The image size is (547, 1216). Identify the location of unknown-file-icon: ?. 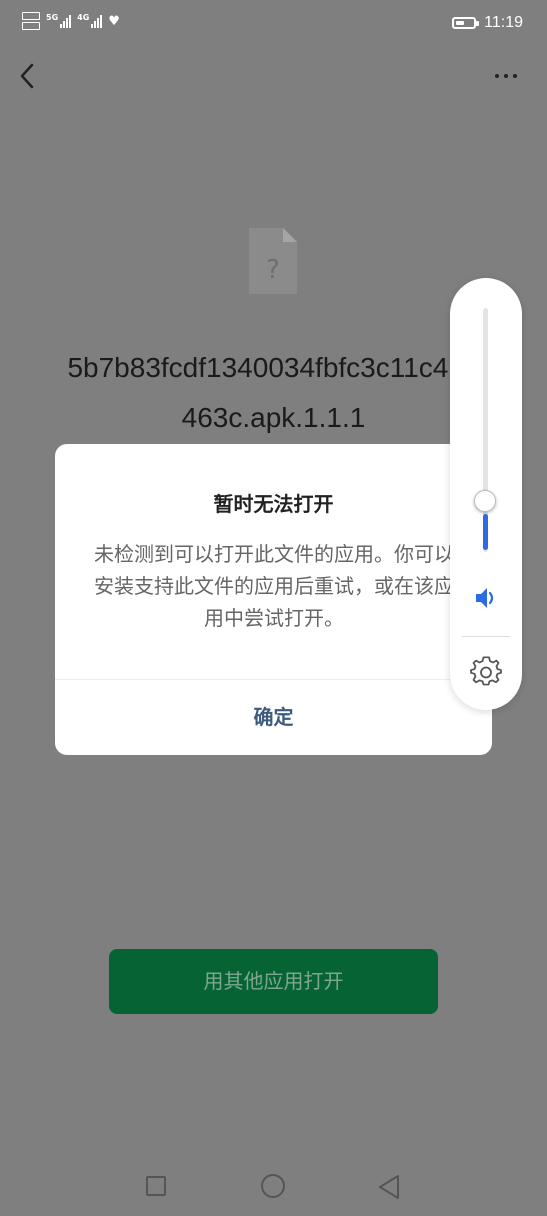
(273, 261).